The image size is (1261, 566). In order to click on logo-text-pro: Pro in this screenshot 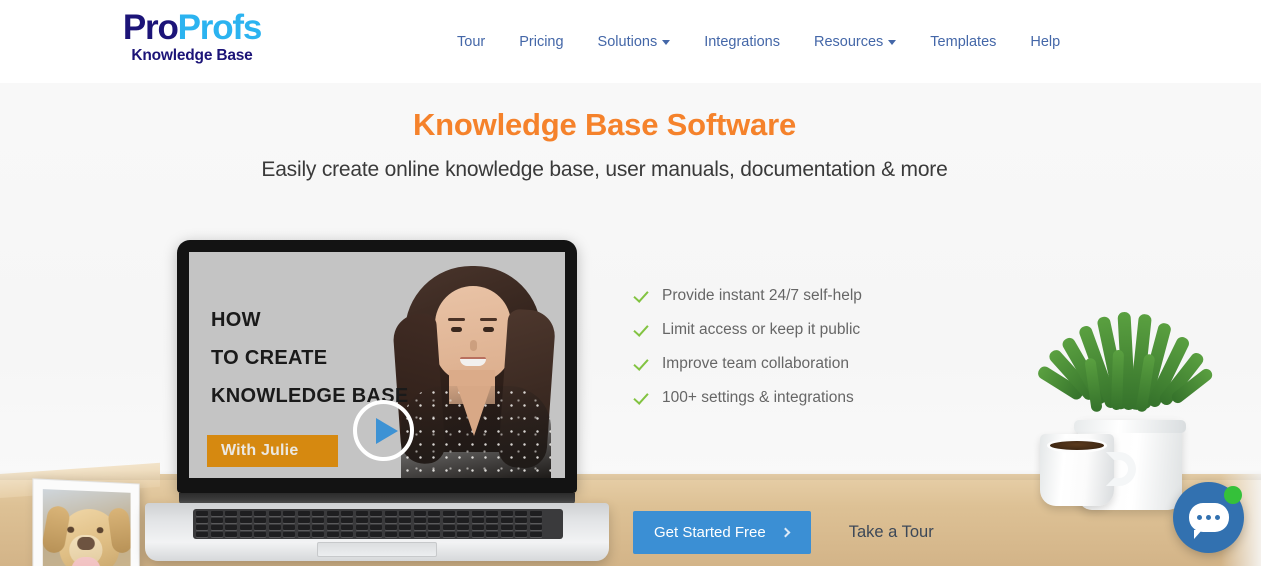, I will do `click(150, 27)`.